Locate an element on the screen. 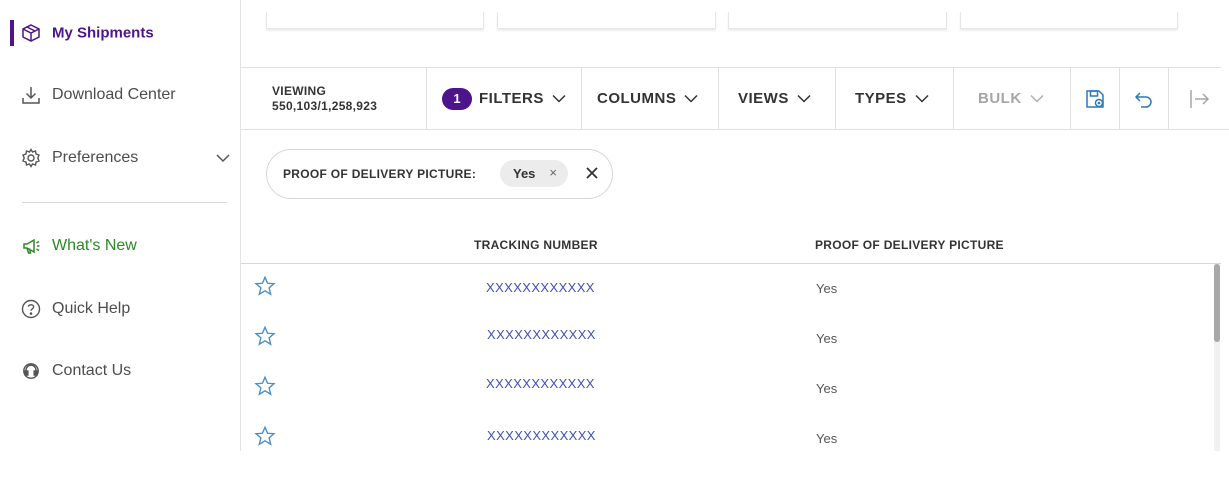 This screenshot has height=489, width=1229. sidebar-item-label: My Shipments is located at coordinates (103, 33).